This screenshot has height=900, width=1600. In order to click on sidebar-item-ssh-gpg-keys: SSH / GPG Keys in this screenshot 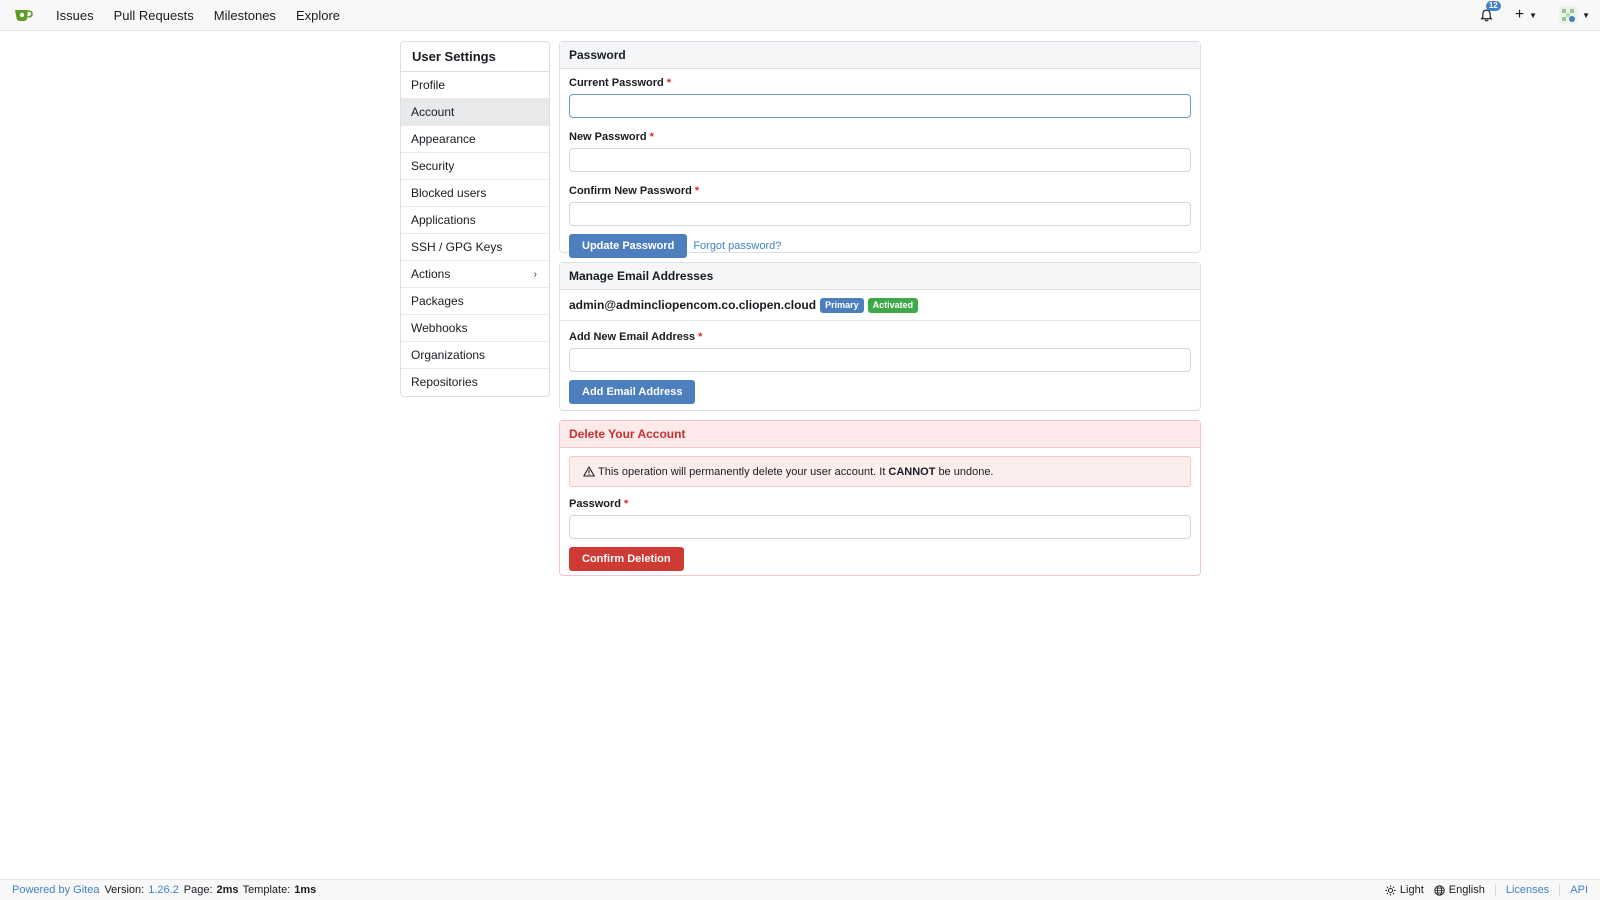, I will do `click(475, 247)`.